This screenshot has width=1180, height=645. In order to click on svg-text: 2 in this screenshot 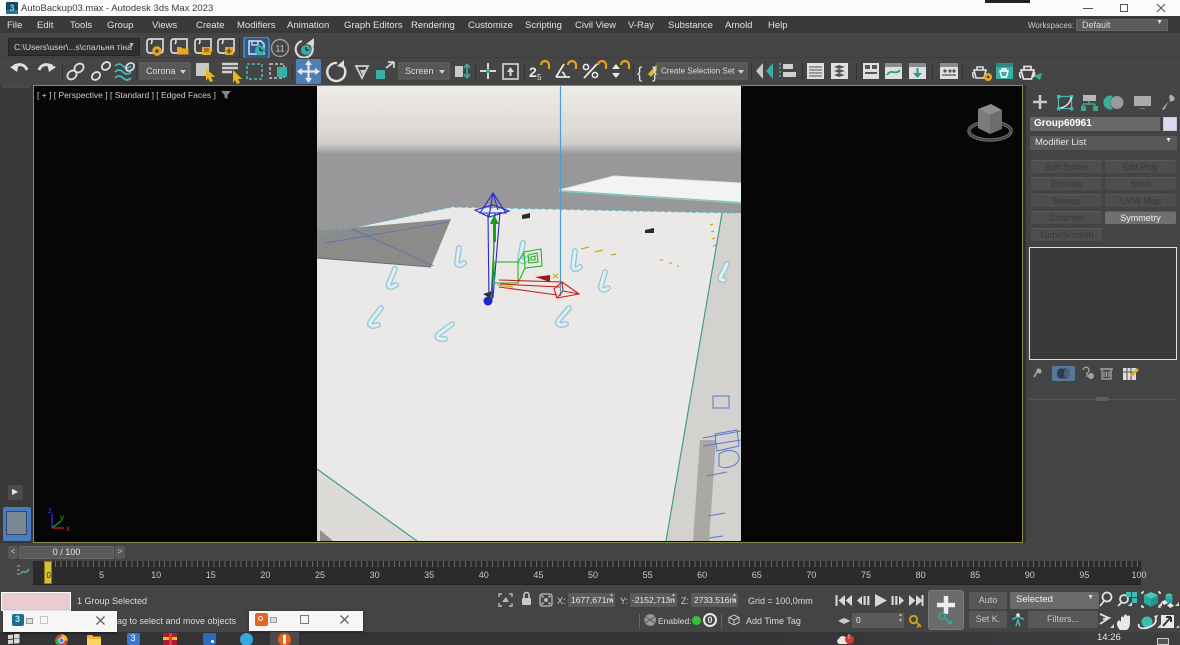, I will do `click(533, 72)`.